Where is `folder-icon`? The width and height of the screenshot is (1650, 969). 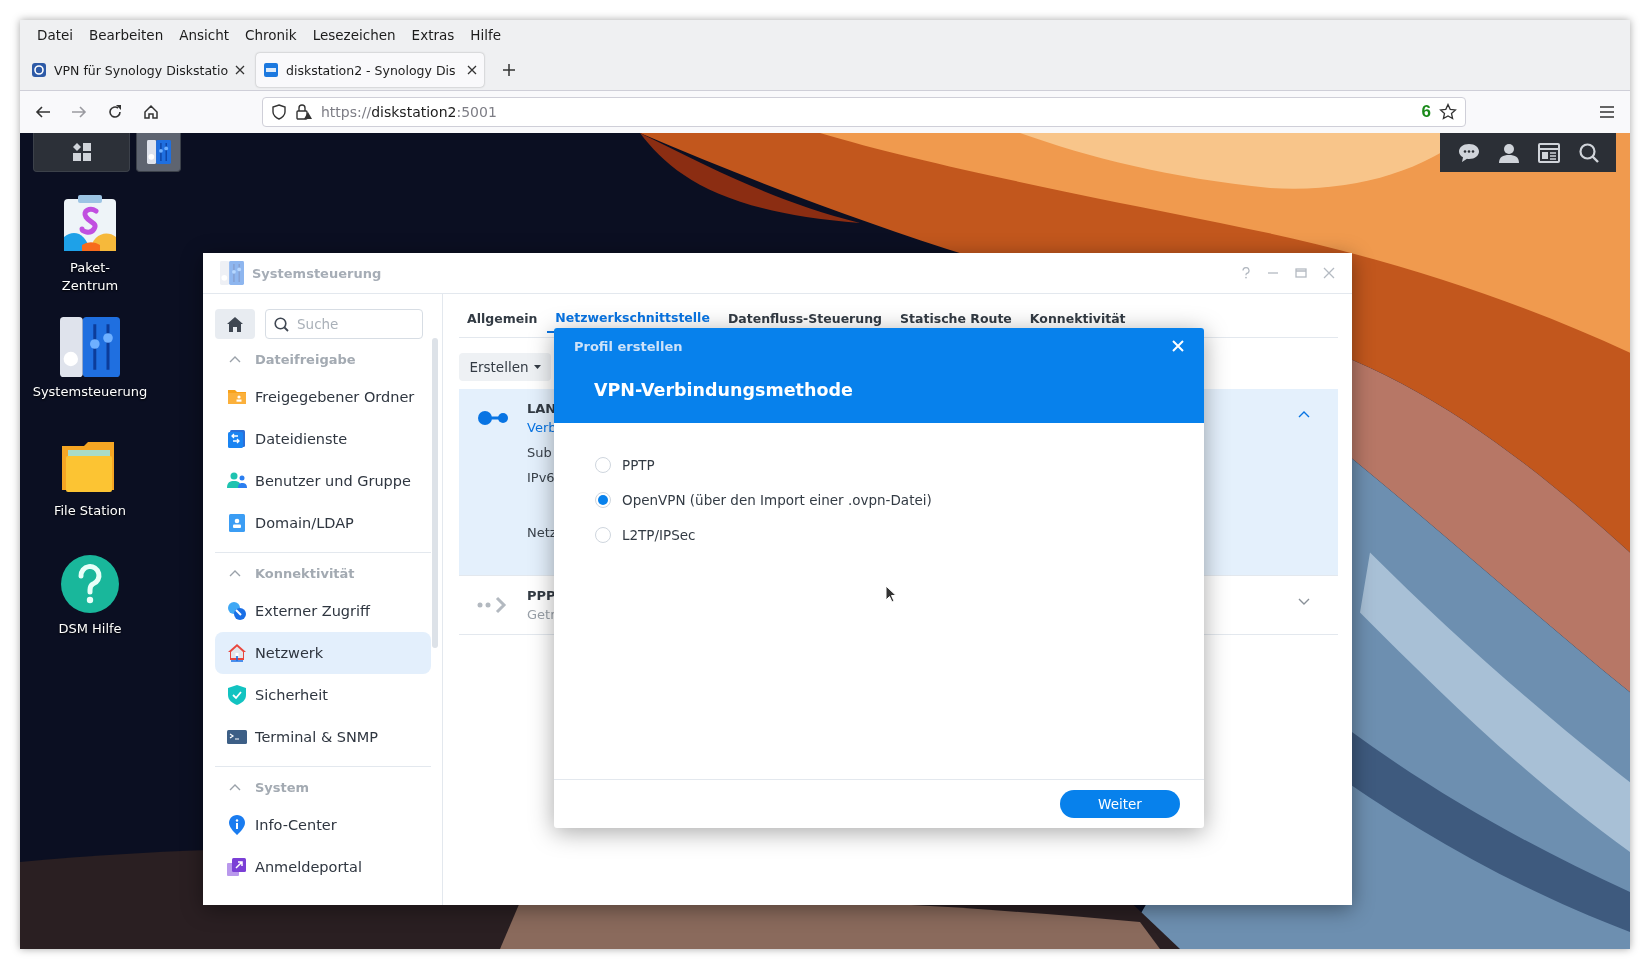 folder-icon is located at coordinates (237, 397).